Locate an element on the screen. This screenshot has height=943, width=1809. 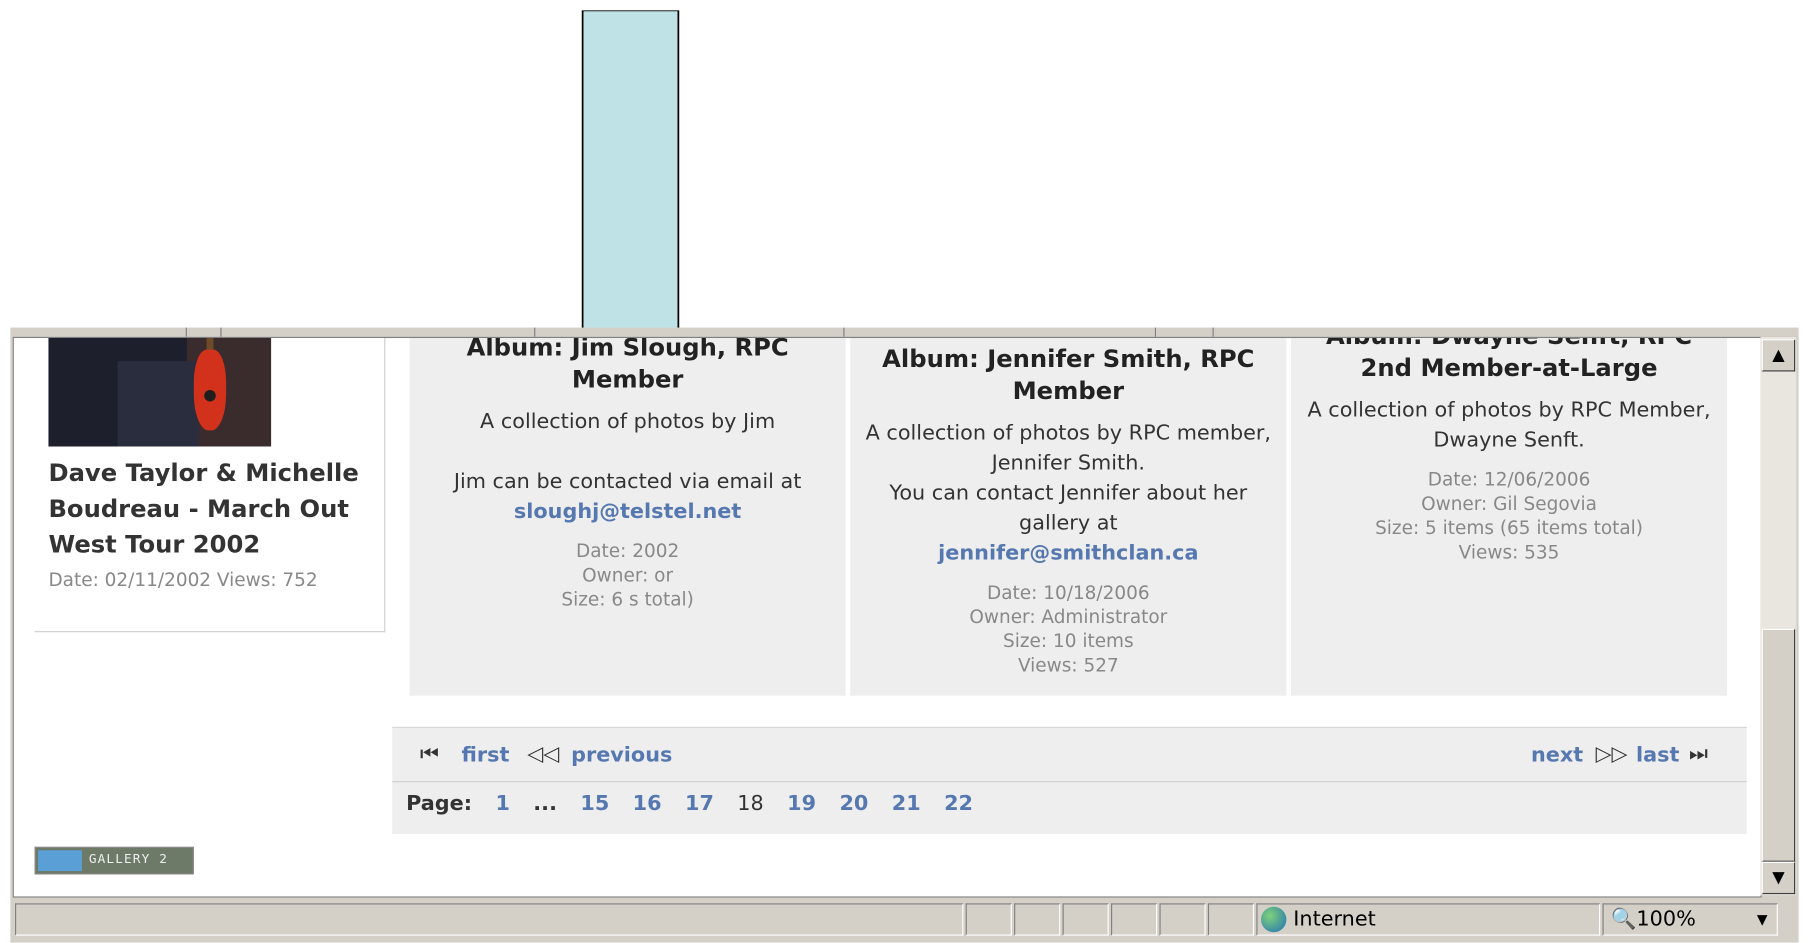
album-desc-line: A collection of photos by Jim is located at coordinates (628, 421).